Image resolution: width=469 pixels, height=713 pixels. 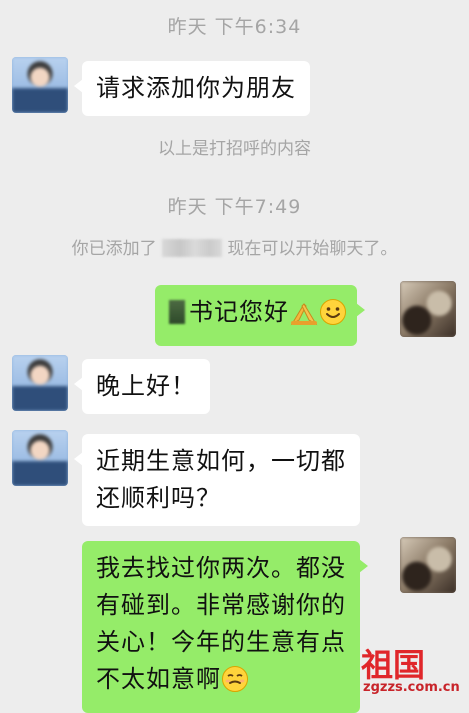 What do you see at coordinates (146, 386) in the screenshot?
I see `message-text: 晚上好！` at bounding box center [146, 386].